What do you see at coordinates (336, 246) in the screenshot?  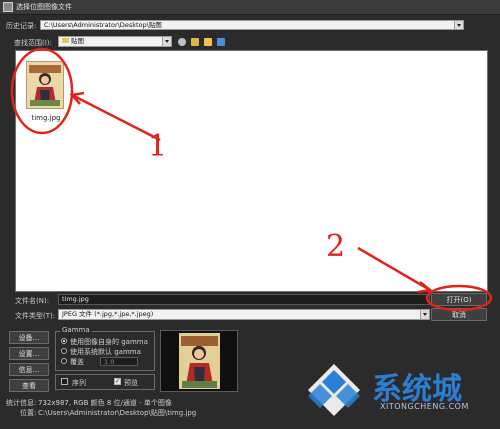 I see `annotation-number-2: 2` at bounding box center [336, 246].